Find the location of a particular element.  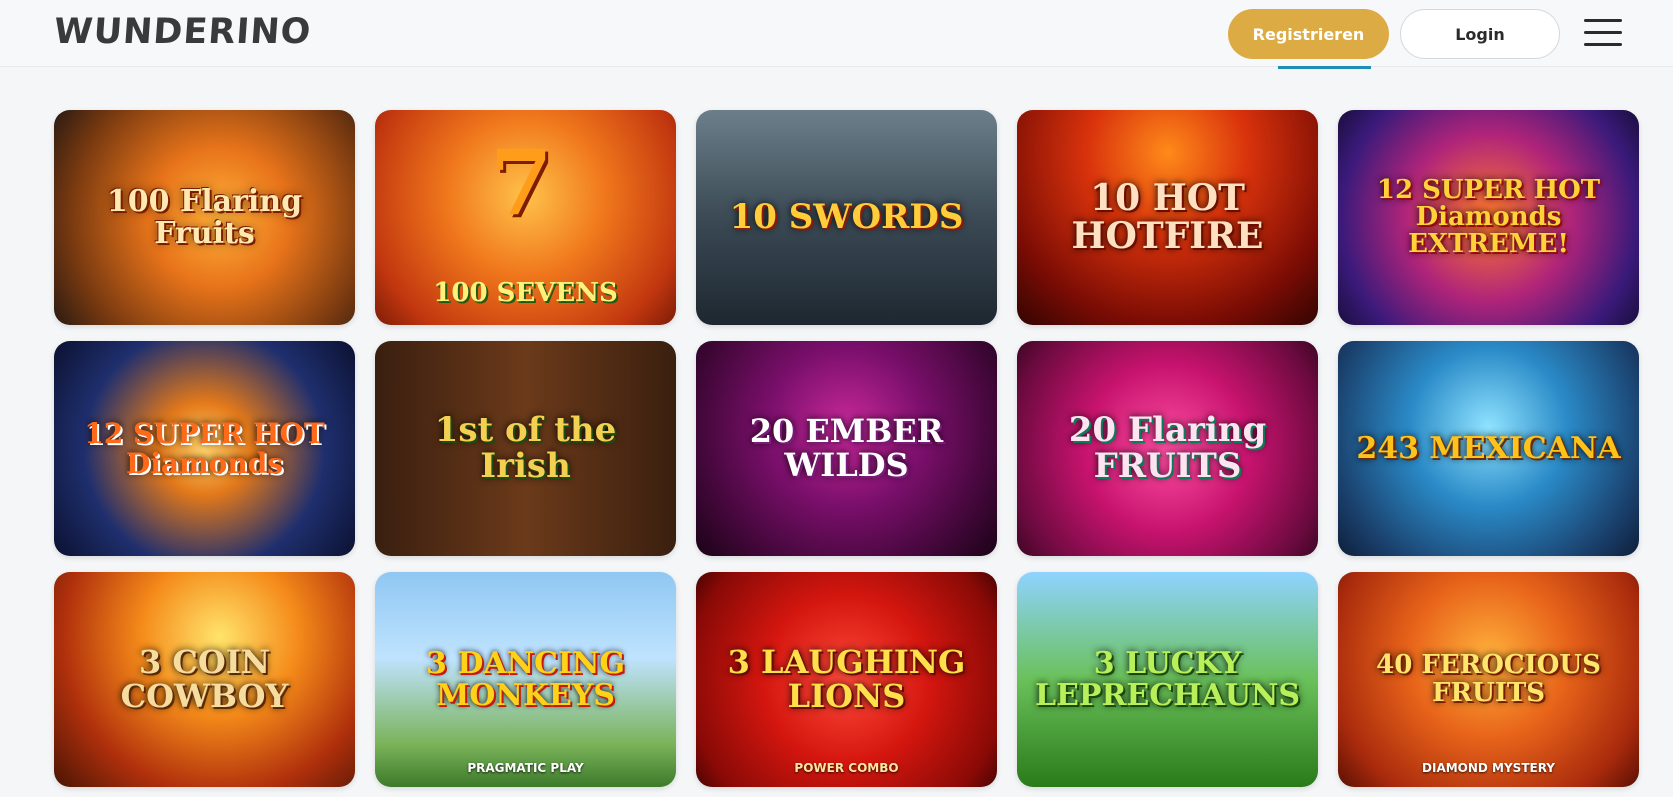

game-tile-12-super-hot-diamonds: 12 SUPER HOT Diamonds is located at coordinates (204, 448).